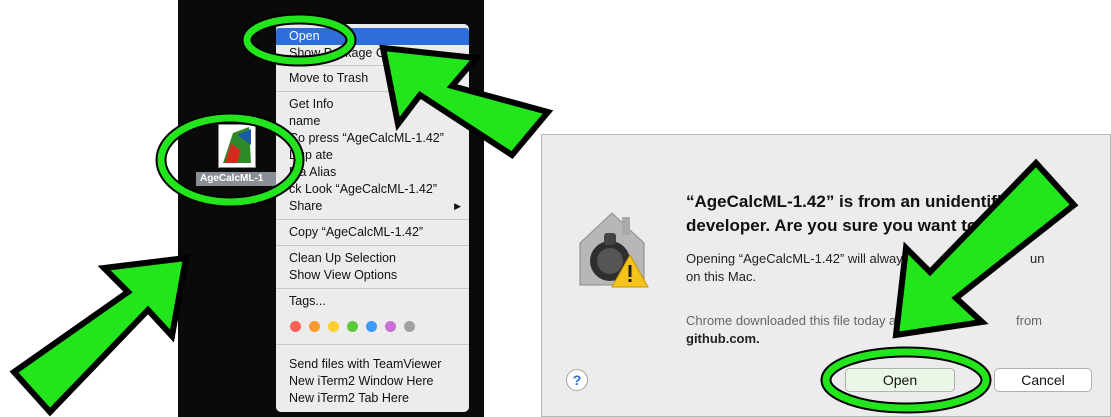 The height and width of the screenshot is (417, 1111). What do you see at coordinates (372, 189) in the screenshot?
I see `menu-item-quick-look: ck Look “AgeCalcML-1.42”` at bounding box center [372, 189].